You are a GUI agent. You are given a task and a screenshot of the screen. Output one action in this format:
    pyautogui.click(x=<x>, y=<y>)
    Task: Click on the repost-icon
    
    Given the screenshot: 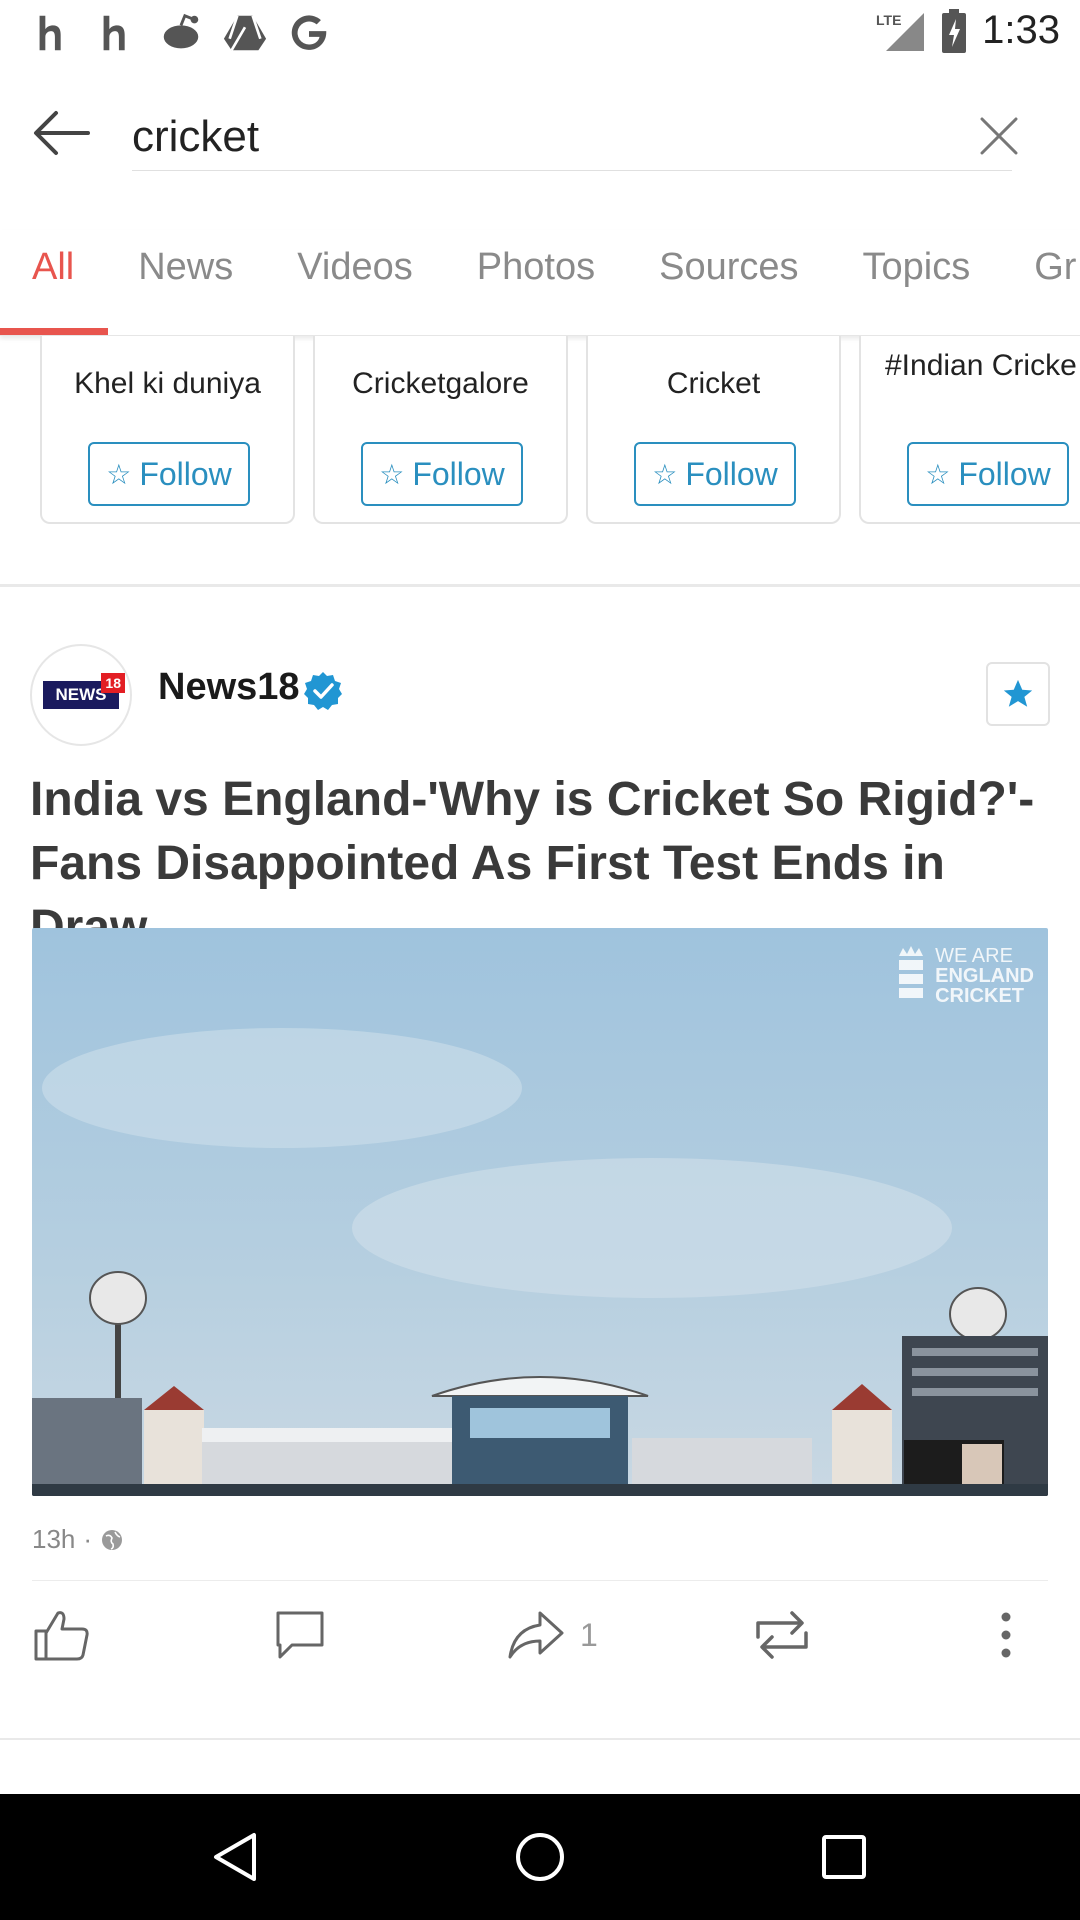 What is the action you would take?
    pyautogui.click(x=782, y=1635)
    